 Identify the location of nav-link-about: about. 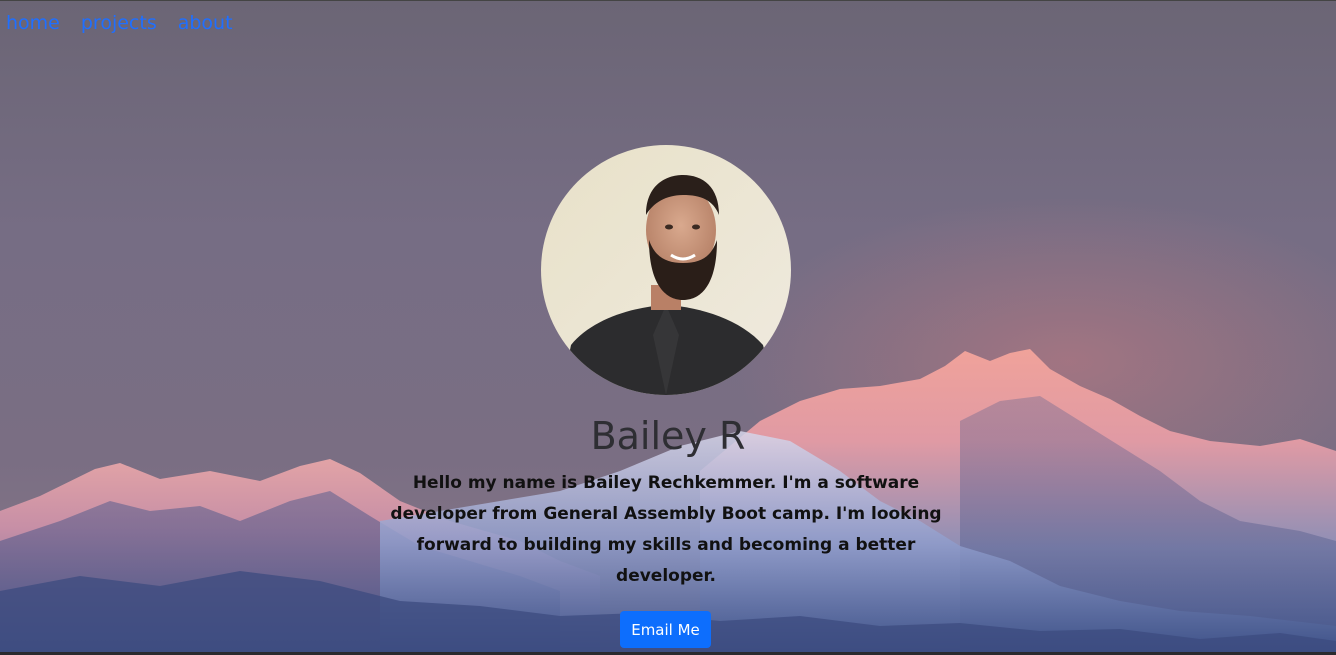
(205, 23).